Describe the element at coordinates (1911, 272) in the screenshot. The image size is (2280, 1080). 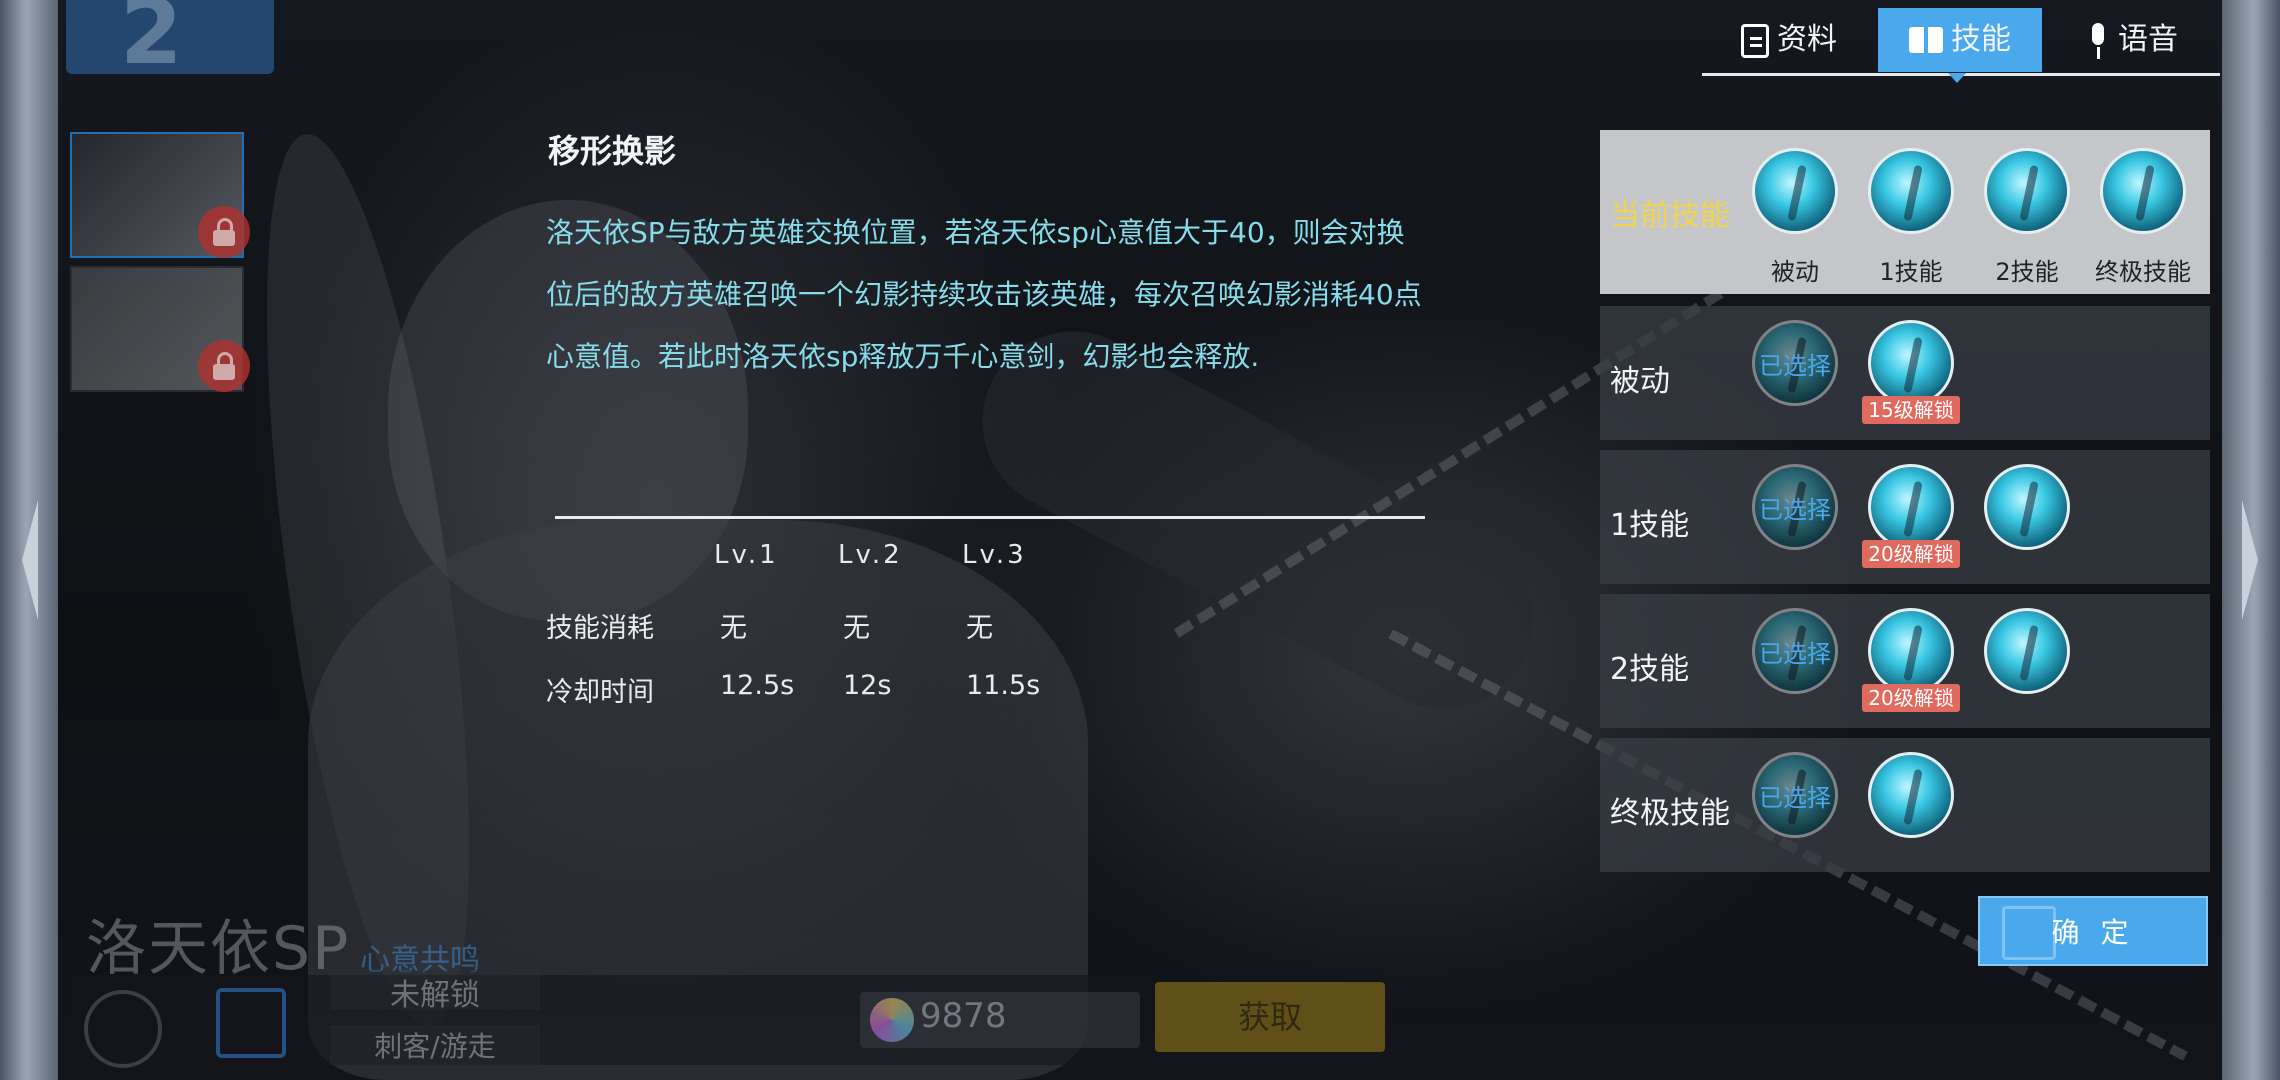
I see `skill-slot-label: 1技能` at that location.